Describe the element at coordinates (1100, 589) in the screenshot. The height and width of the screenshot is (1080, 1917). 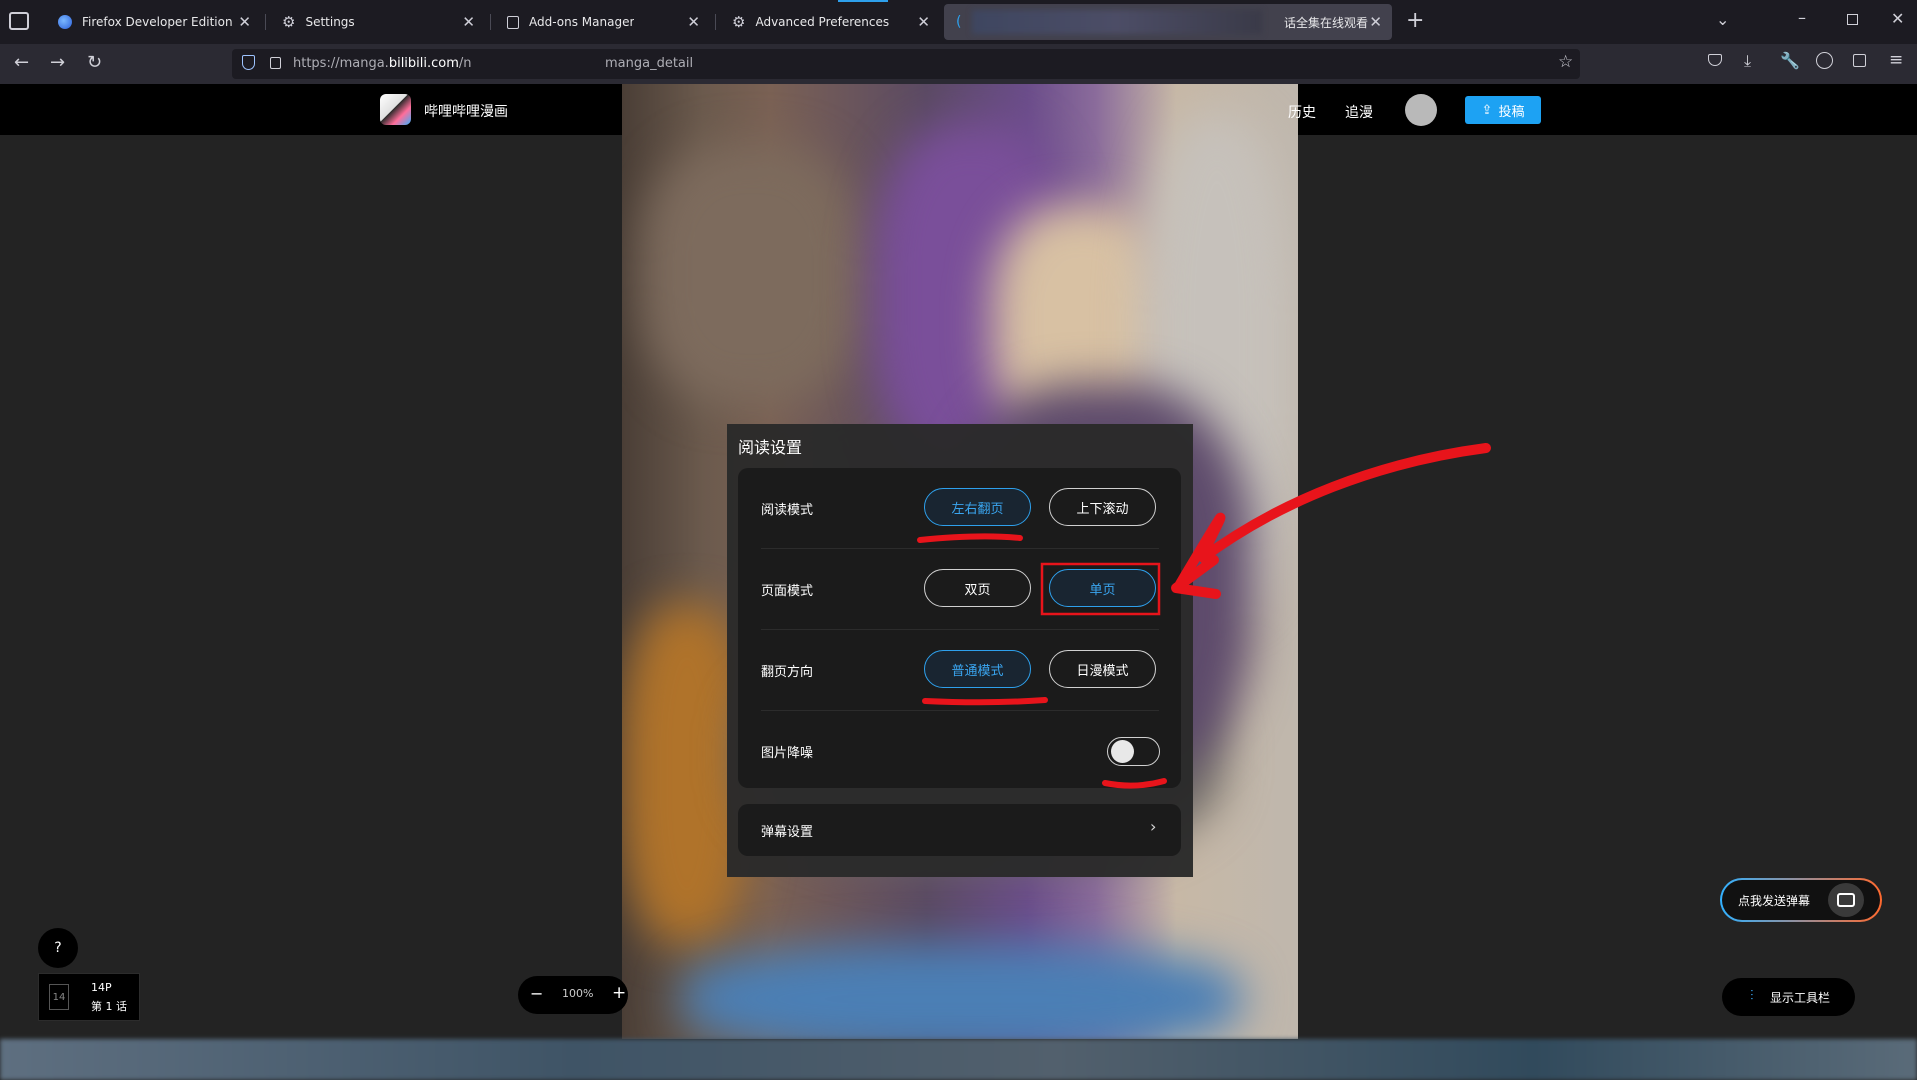
I see `highlight-box-single-page` at that location.